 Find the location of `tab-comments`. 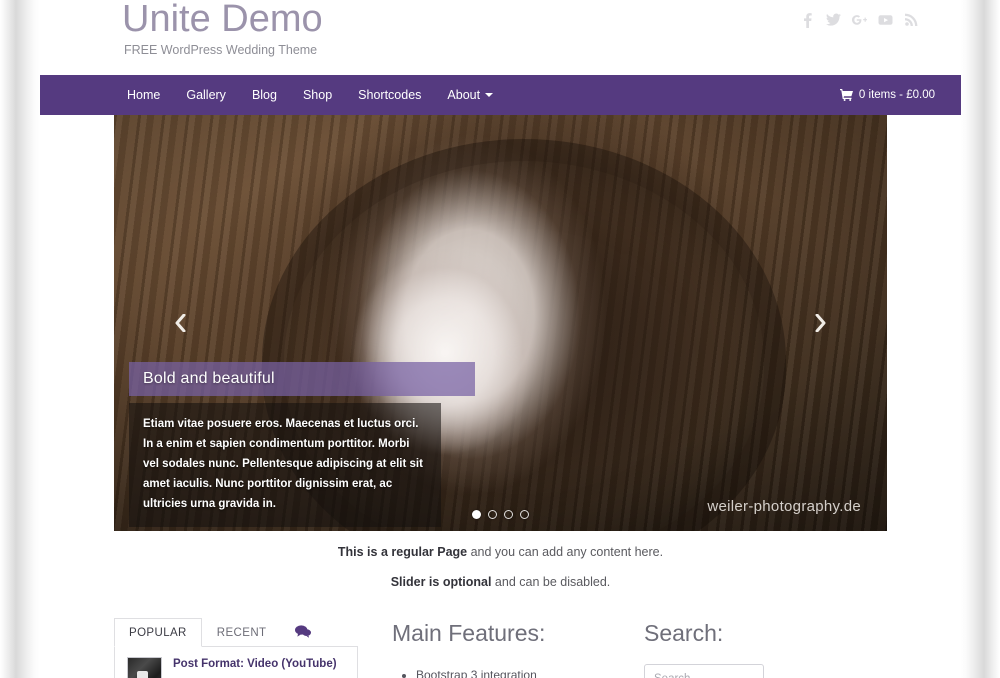

tab-comments is located at coordinates (303, 631).